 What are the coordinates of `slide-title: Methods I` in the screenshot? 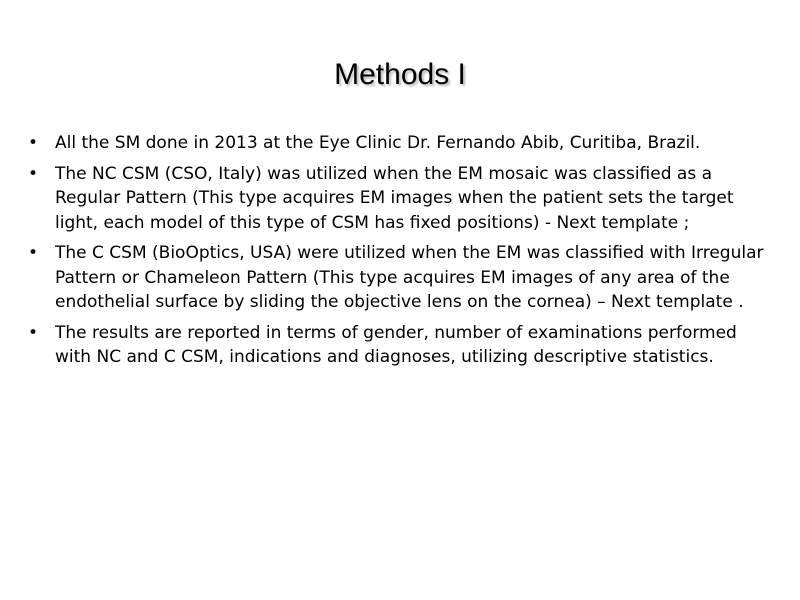 It's located at (400, 74).